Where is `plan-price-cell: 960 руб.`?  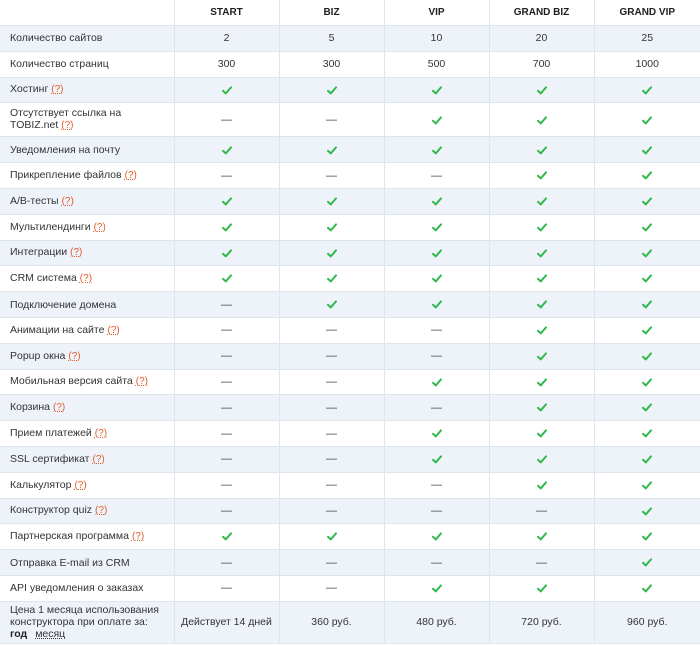
plan-price-cell: 960 руб. is located at coordinates (647, 622).